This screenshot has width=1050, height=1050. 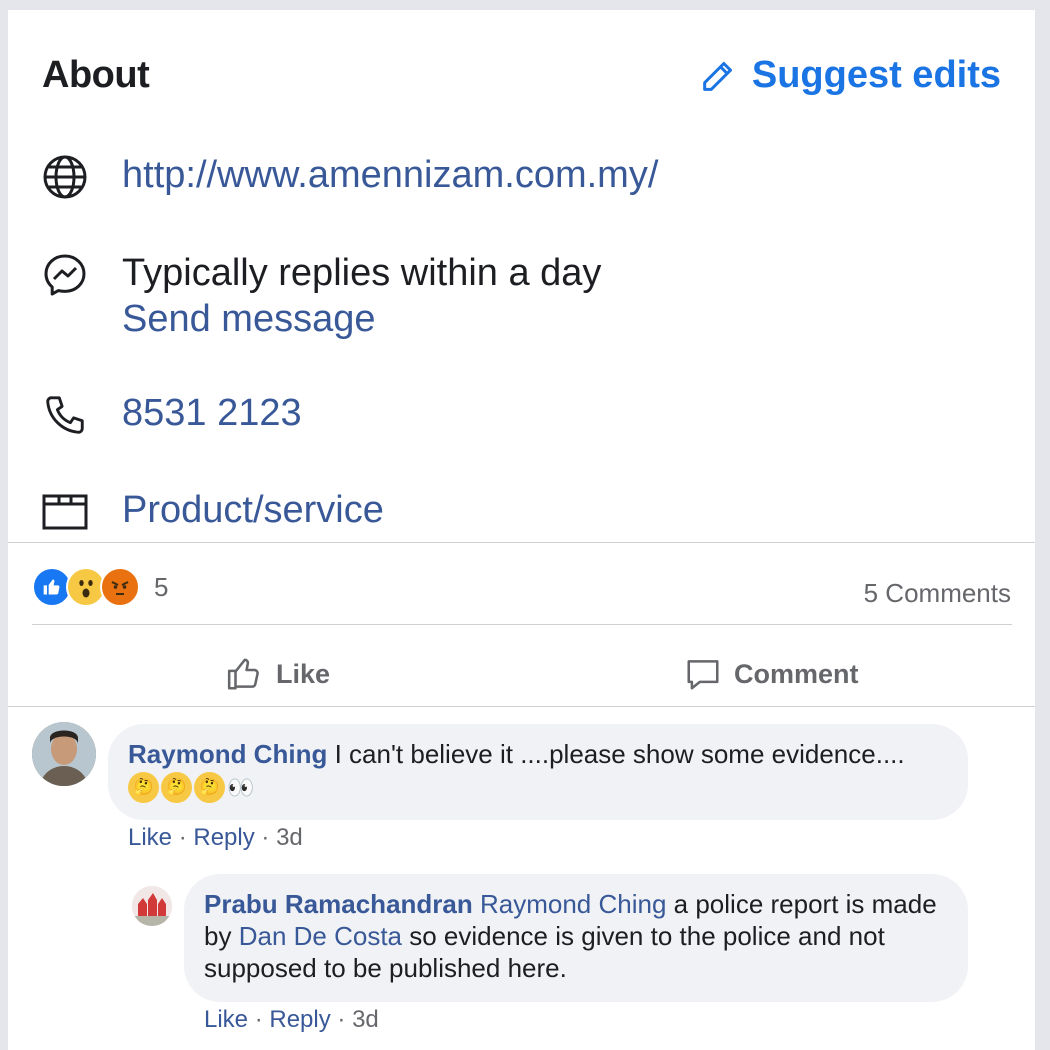 I want to click on comment-icon, so click(x=703, y=675).